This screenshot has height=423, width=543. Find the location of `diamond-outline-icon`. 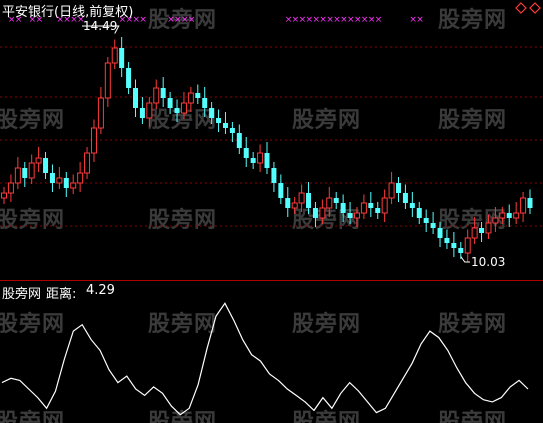

diamond-outline-icon is located at coordinates (528, 8).